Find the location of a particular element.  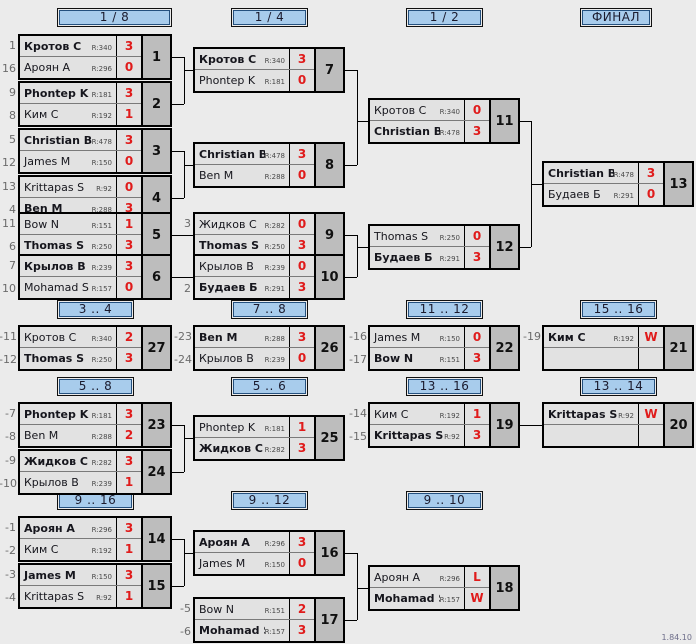

match-box: Bow N R:151 2 Mohamad S R:157 3 17 is located at coordinates (269, 620).